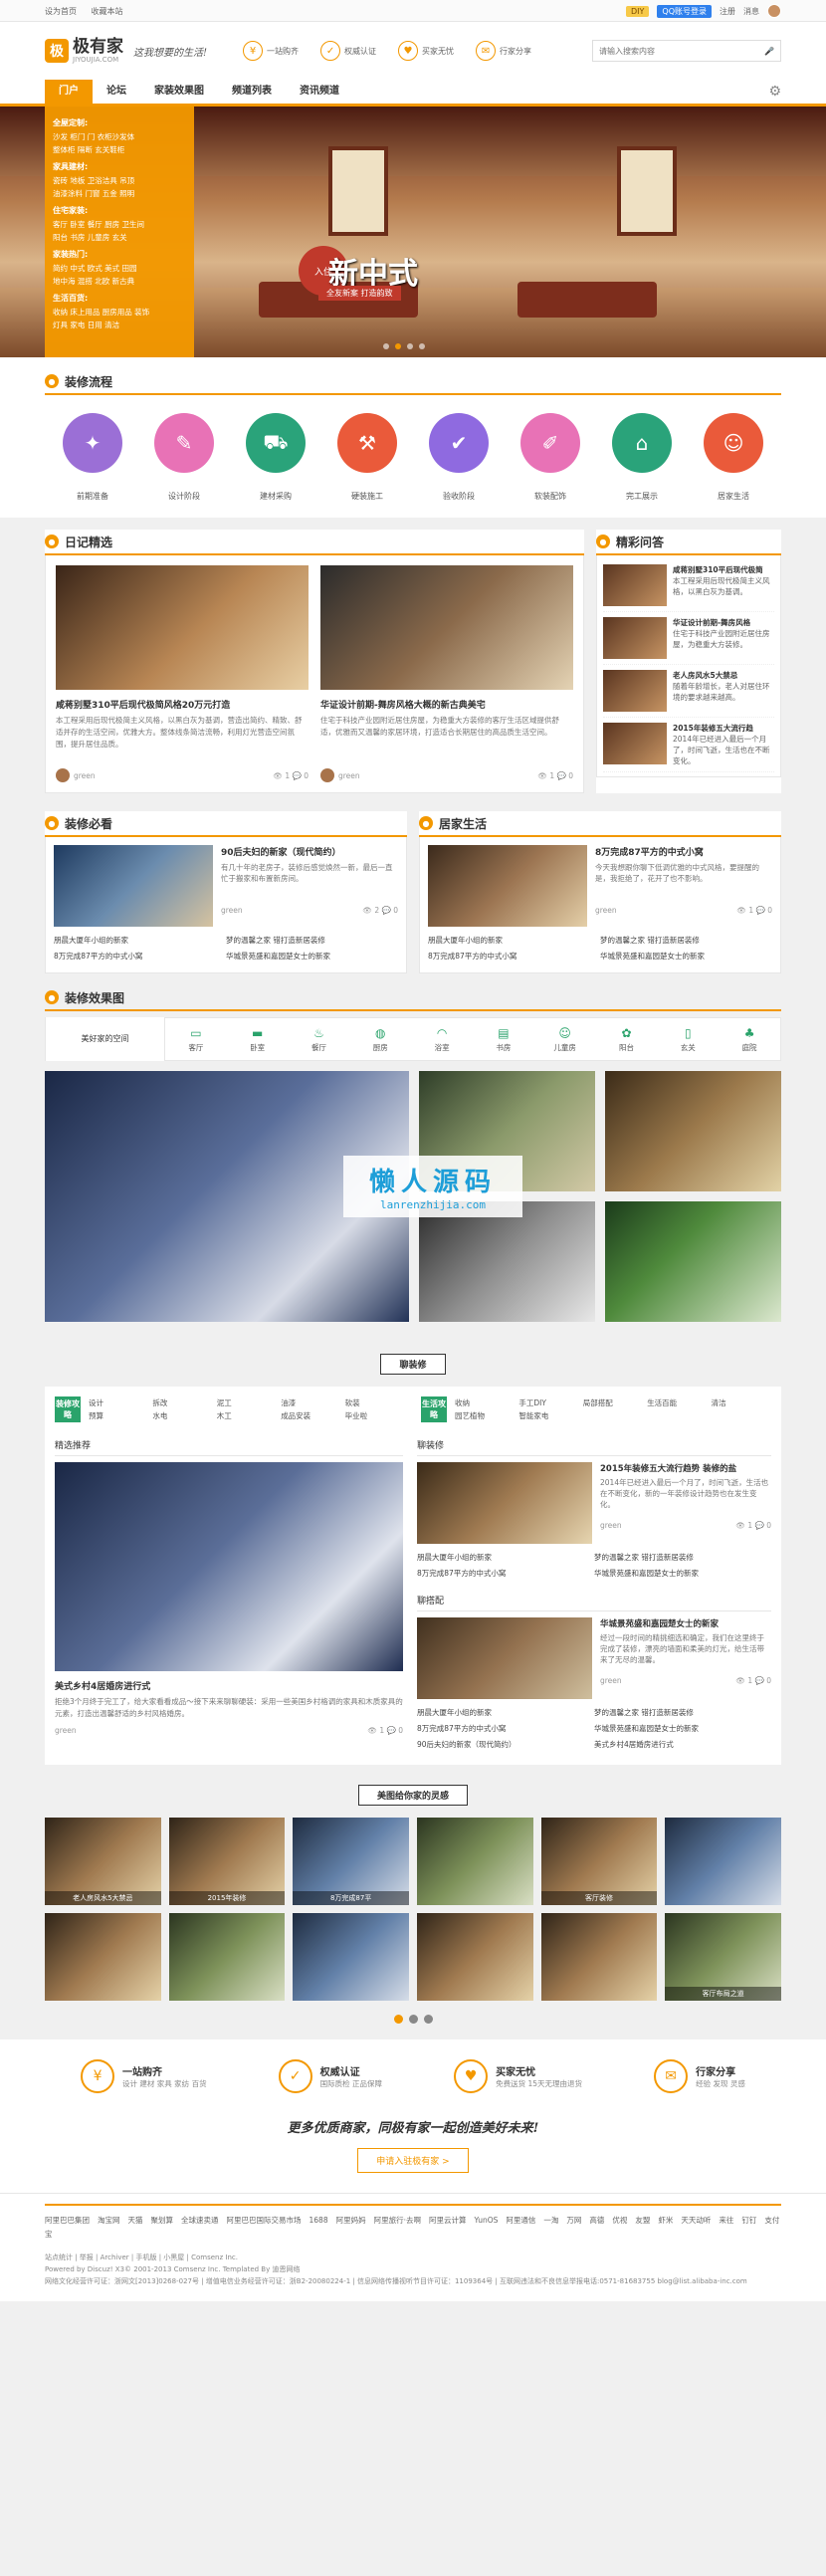 The image size is (826, 2576). I want to click on friend-link: 聚划算, so click(162, 2220).